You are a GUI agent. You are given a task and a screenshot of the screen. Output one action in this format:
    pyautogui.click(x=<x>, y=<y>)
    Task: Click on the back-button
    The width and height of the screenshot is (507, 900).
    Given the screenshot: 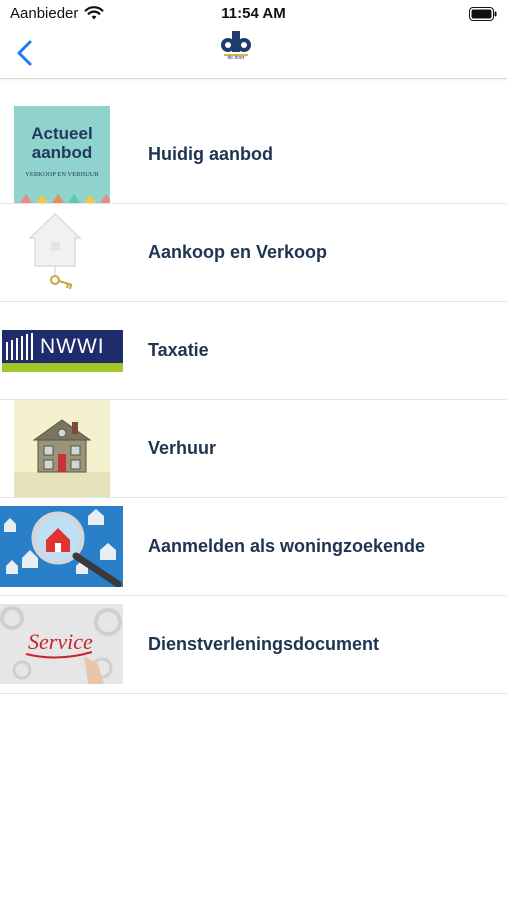 What is the action you would take?
    pyautogui.click(x=26, y=53)
    